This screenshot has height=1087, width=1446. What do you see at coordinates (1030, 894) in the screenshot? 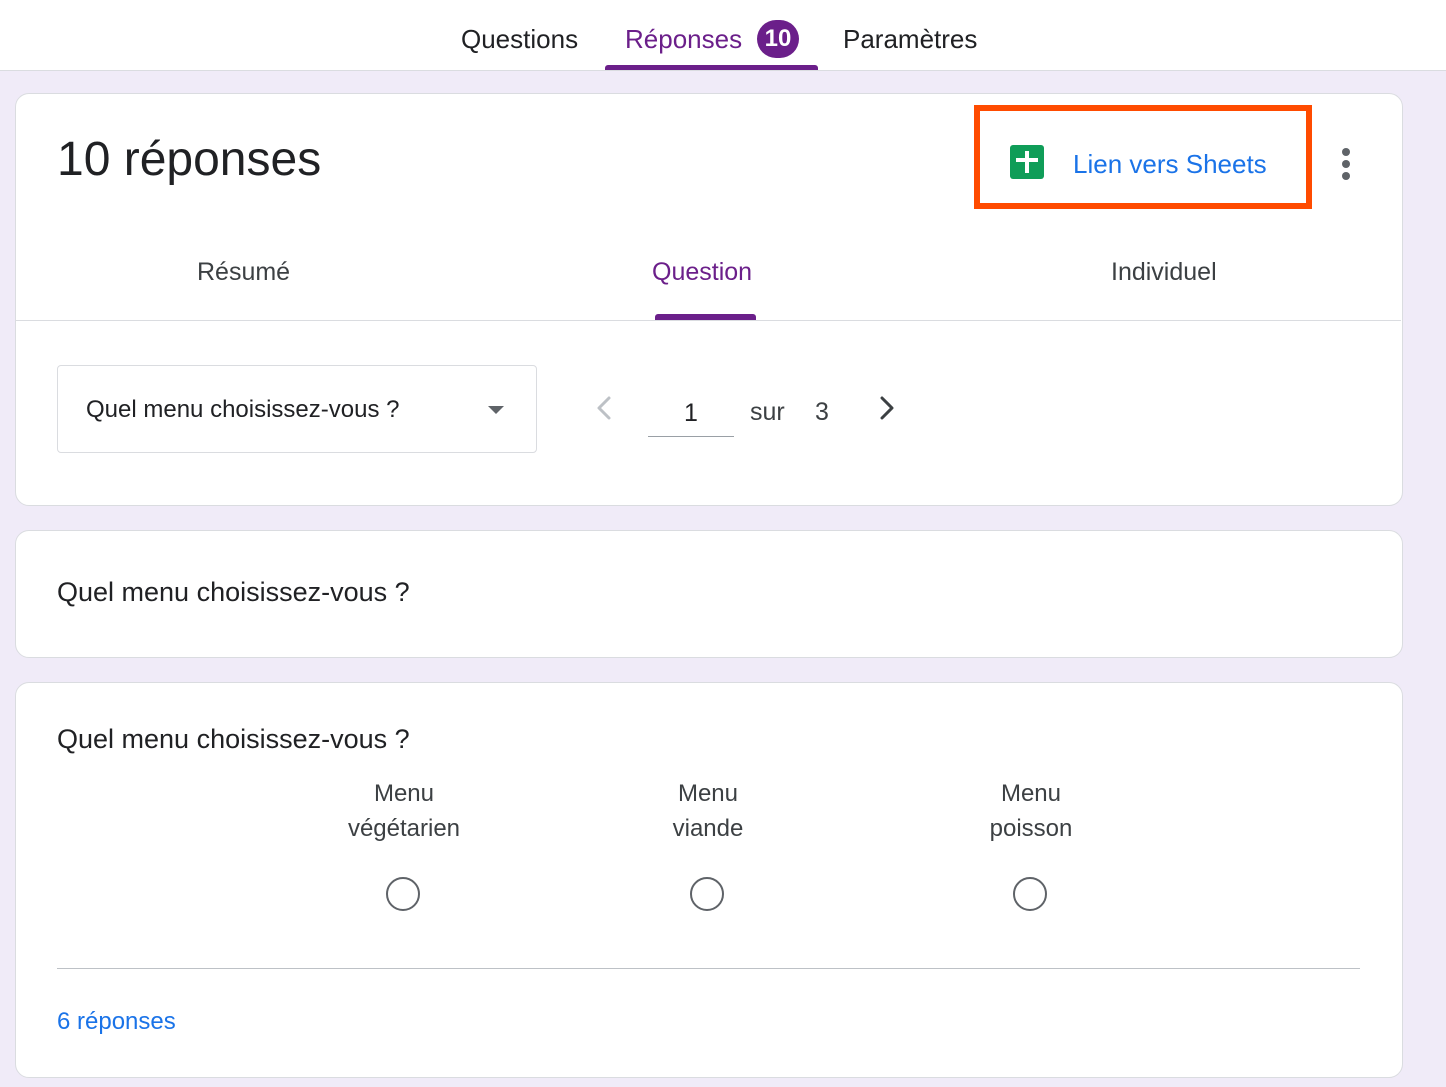
I see `radio-fish` at bounding box center [1030, 894].